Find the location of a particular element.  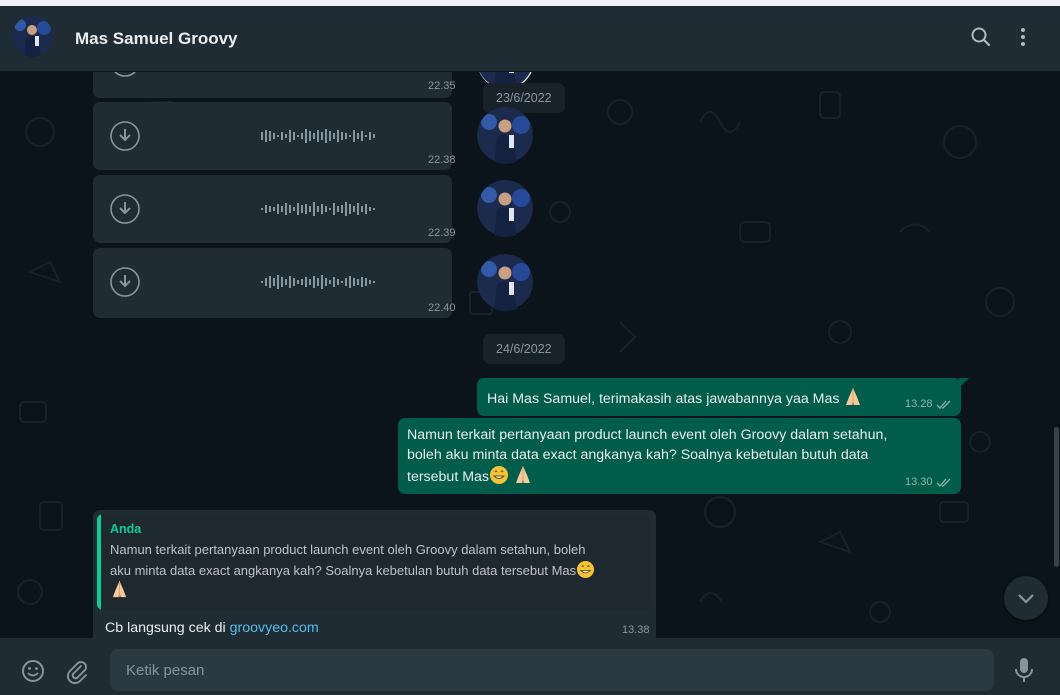

scroll-down-button is located at coordinates (1026, 598).